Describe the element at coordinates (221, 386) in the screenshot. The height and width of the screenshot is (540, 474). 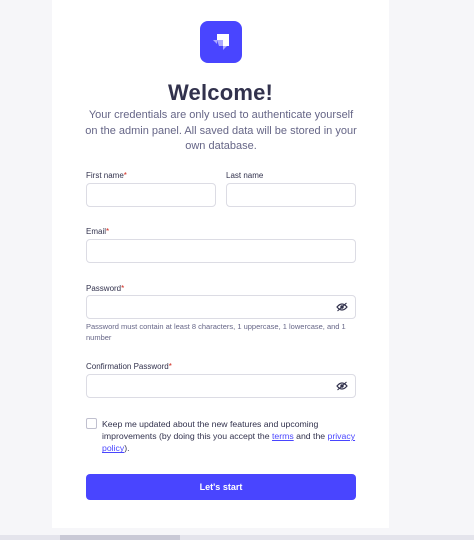
I see `confirm-password-input` at that location.